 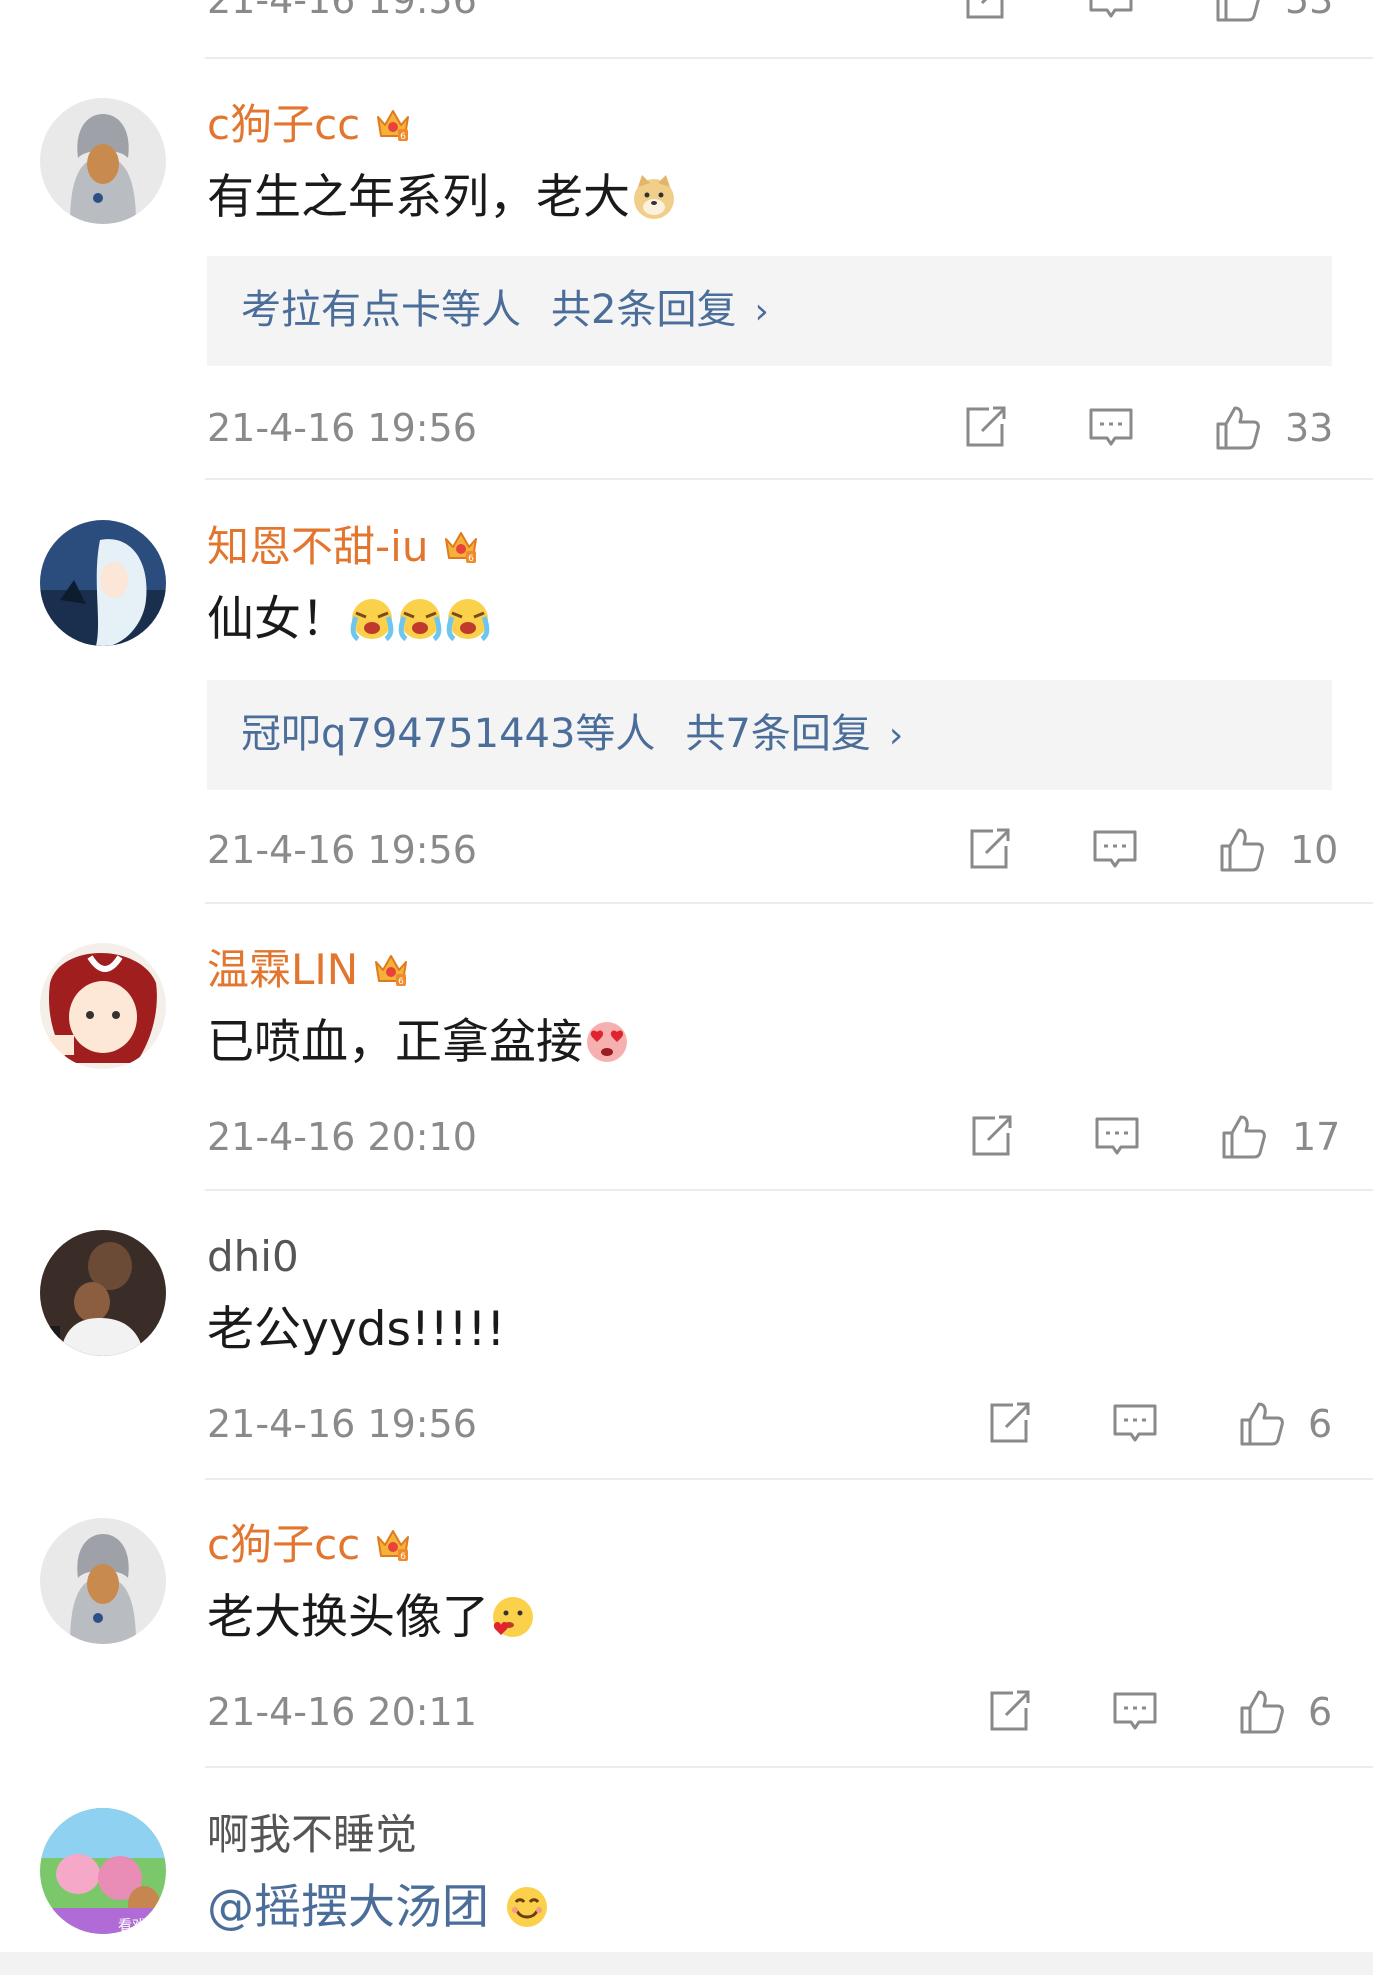 I want to click on svg-text: 看戏, so click(x=132, y=1926).